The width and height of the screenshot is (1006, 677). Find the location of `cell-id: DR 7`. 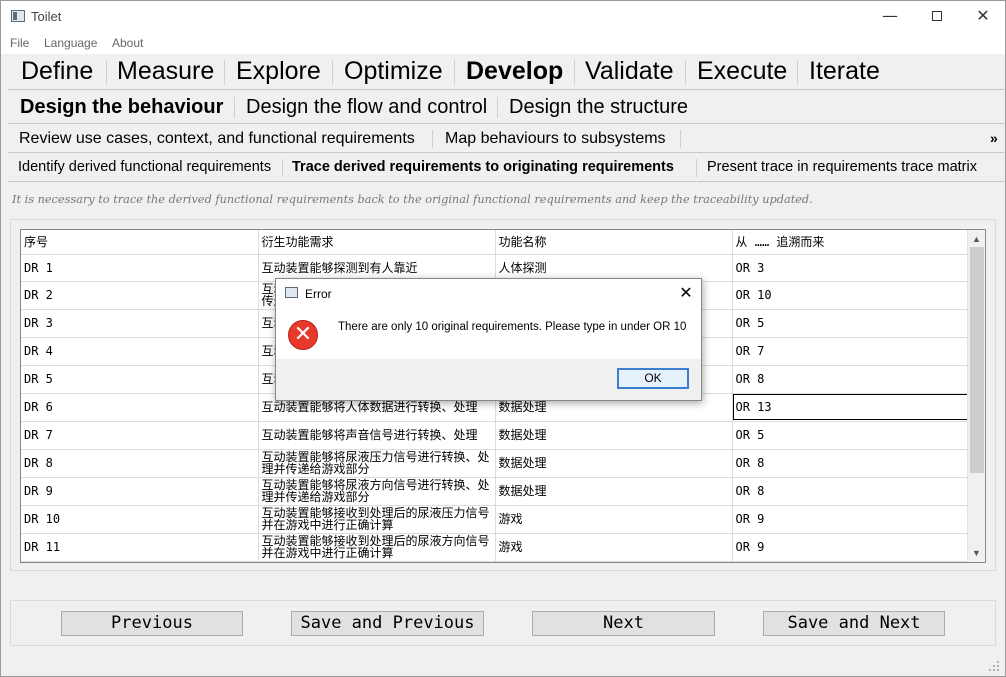

cell-id: DR 7 is located at coordinates (140, 435).